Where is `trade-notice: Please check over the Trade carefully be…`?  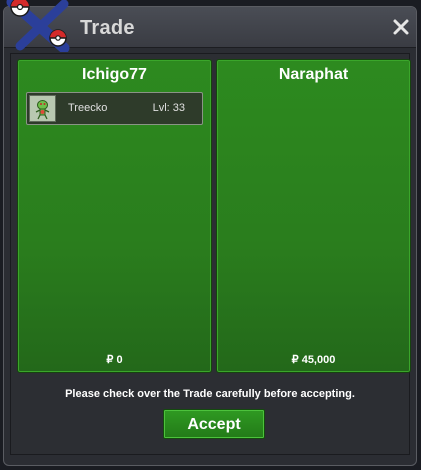
trade-notice: Please check over the Trade carefully be… is located at coordinates (210, 394).